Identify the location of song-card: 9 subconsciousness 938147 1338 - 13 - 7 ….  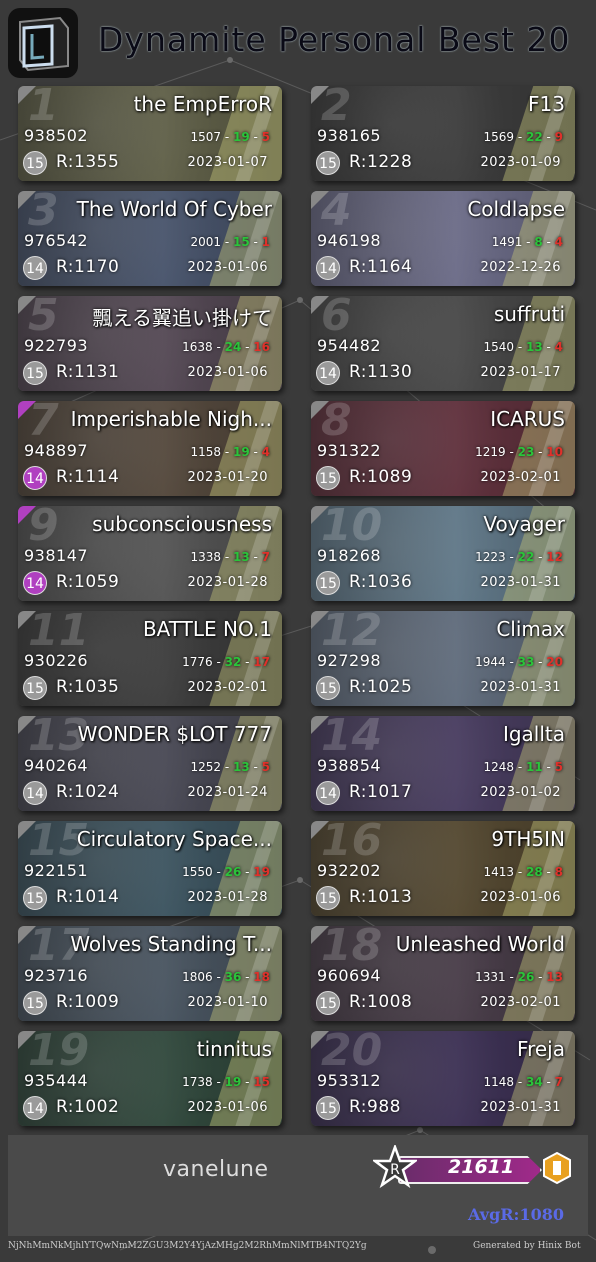
(150, 553).